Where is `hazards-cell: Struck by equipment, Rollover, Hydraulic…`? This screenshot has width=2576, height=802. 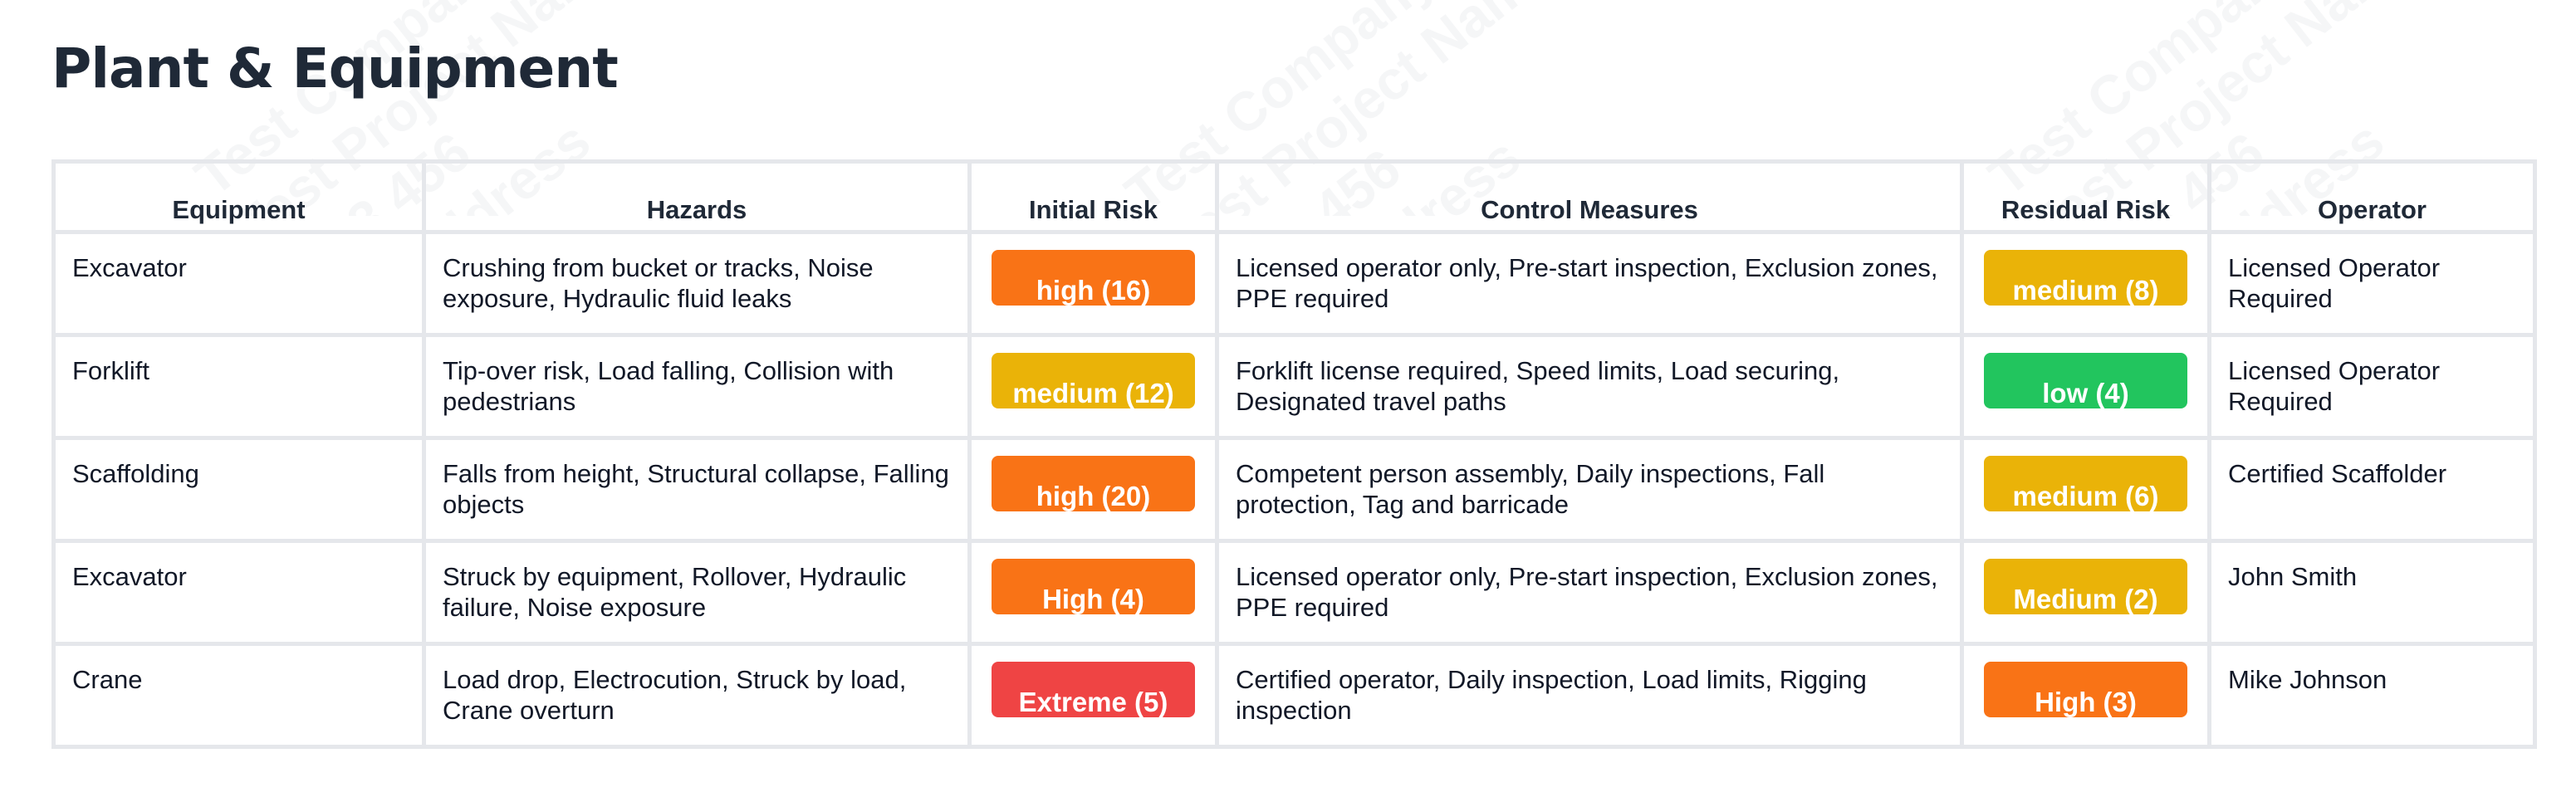 hazards-cell: Struck by equipment, Rollover, Hydraulic… is located at coordinates (697, 592).